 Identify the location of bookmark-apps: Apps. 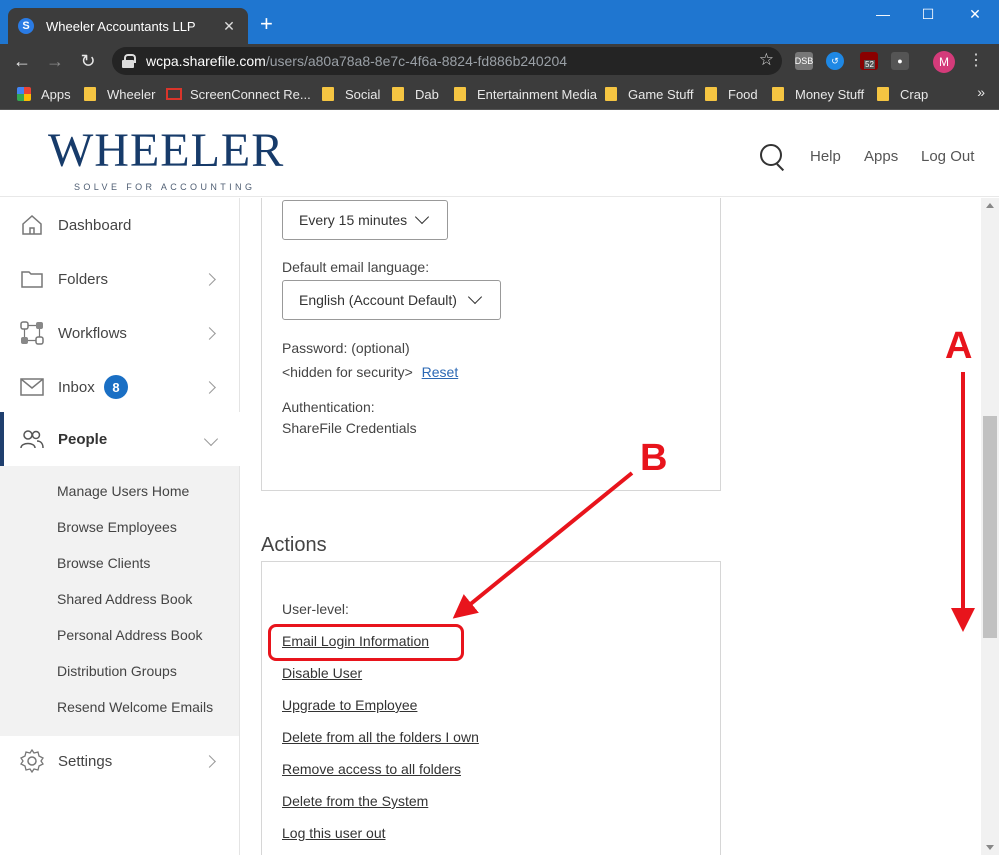
(44, 94).